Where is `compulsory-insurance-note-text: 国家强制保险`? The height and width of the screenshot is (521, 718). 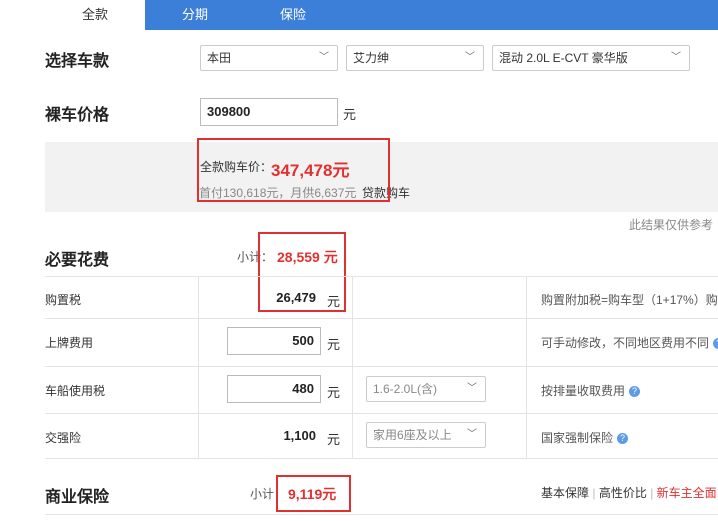
compulsory-insurance-note-text: 国家强制保险 is located at coordinates (577, 438).